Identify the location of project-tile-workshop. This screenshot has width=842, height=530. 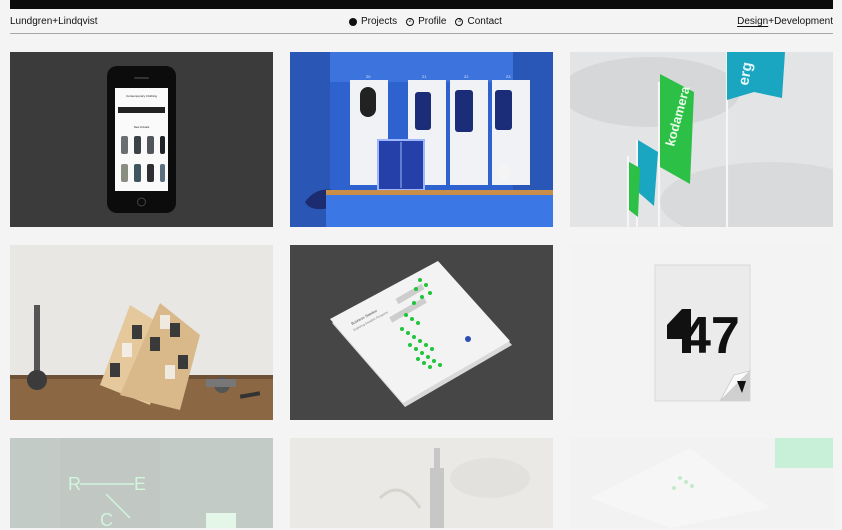
(141, 332).